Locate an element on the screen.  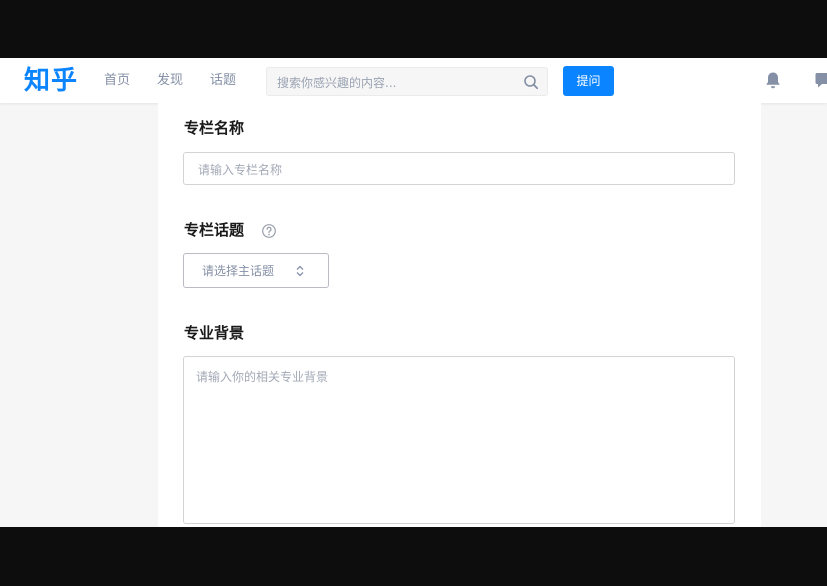
column-name-label: 专栏名称 is located at coordinates (214, 128).